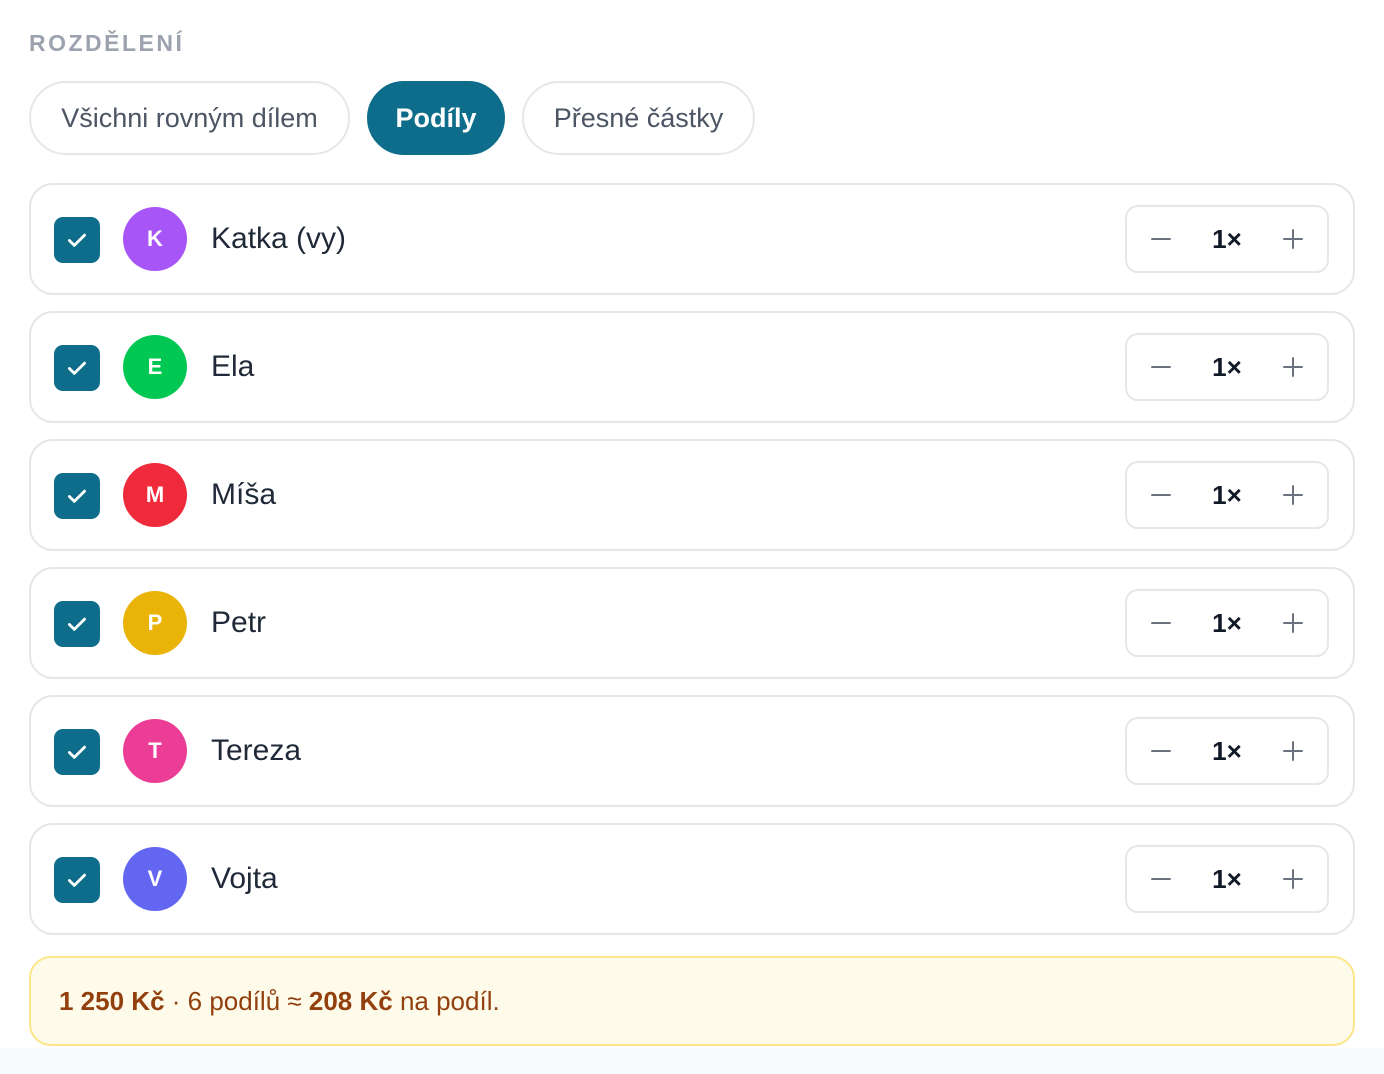 This screenshot has width=1384, height=1074. Describe the element at coordinates (233, 366) in the screenshot. I see `participant-name: Ela` at that location.